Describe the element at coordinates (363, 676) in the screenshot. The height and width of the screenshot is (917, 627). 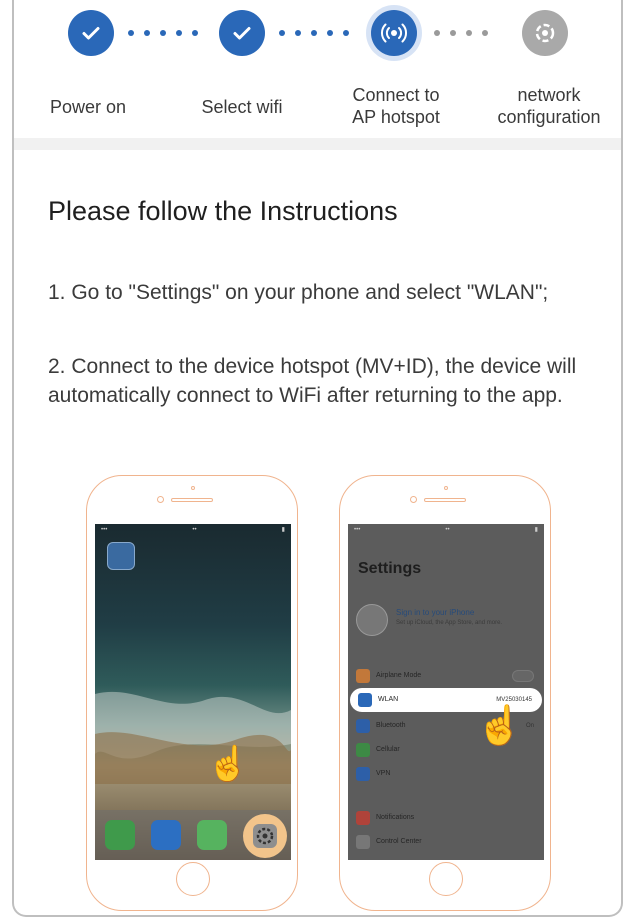
I see `airplane-icon` at that location.